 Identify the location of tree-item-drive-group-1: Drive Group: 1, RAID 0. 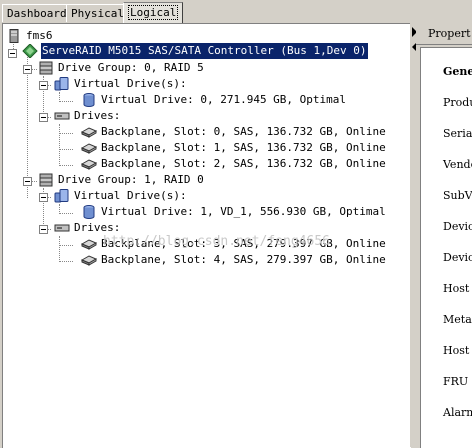
(121, 180).